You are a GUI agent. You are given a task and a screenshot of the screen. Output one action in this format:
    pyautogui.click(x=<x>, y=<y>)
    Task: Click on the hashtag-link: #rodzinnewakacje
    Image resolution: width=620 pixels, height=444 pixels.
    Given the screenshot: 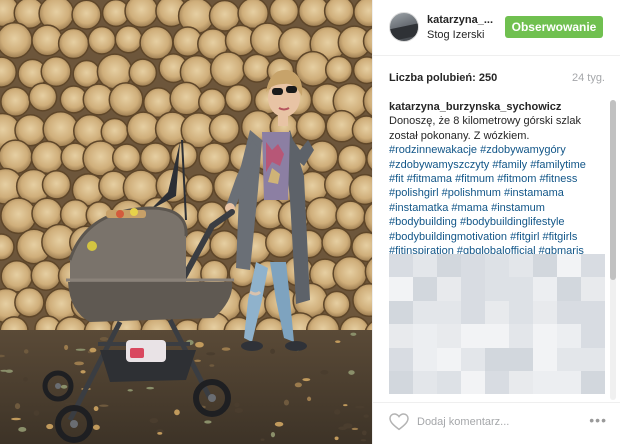 What is the action you would take?
    pyautogui.click(x=433, y=150)
    